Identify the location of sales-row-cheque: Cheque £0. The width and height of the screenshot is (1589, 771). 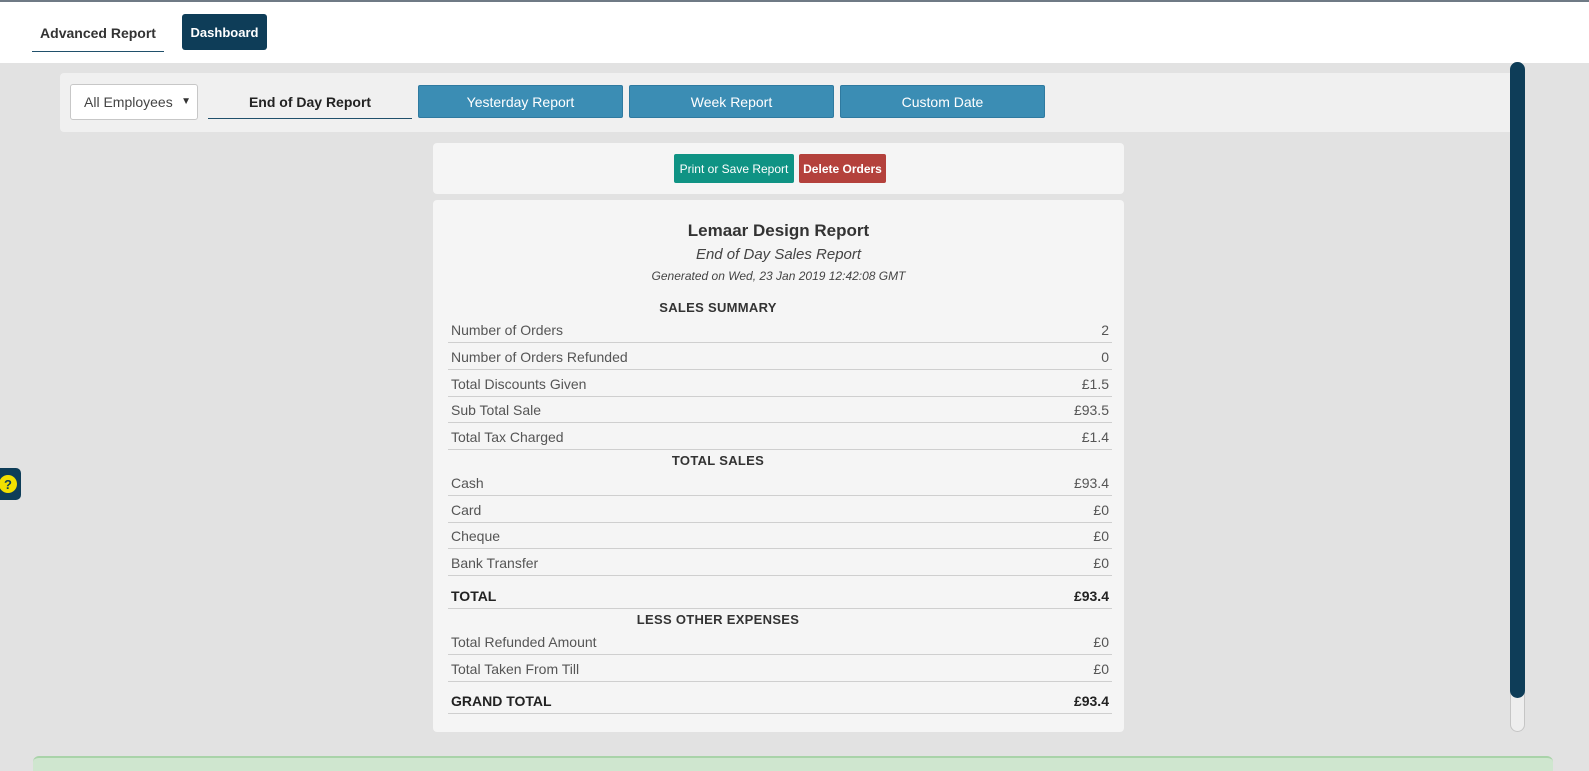
(780, 535).